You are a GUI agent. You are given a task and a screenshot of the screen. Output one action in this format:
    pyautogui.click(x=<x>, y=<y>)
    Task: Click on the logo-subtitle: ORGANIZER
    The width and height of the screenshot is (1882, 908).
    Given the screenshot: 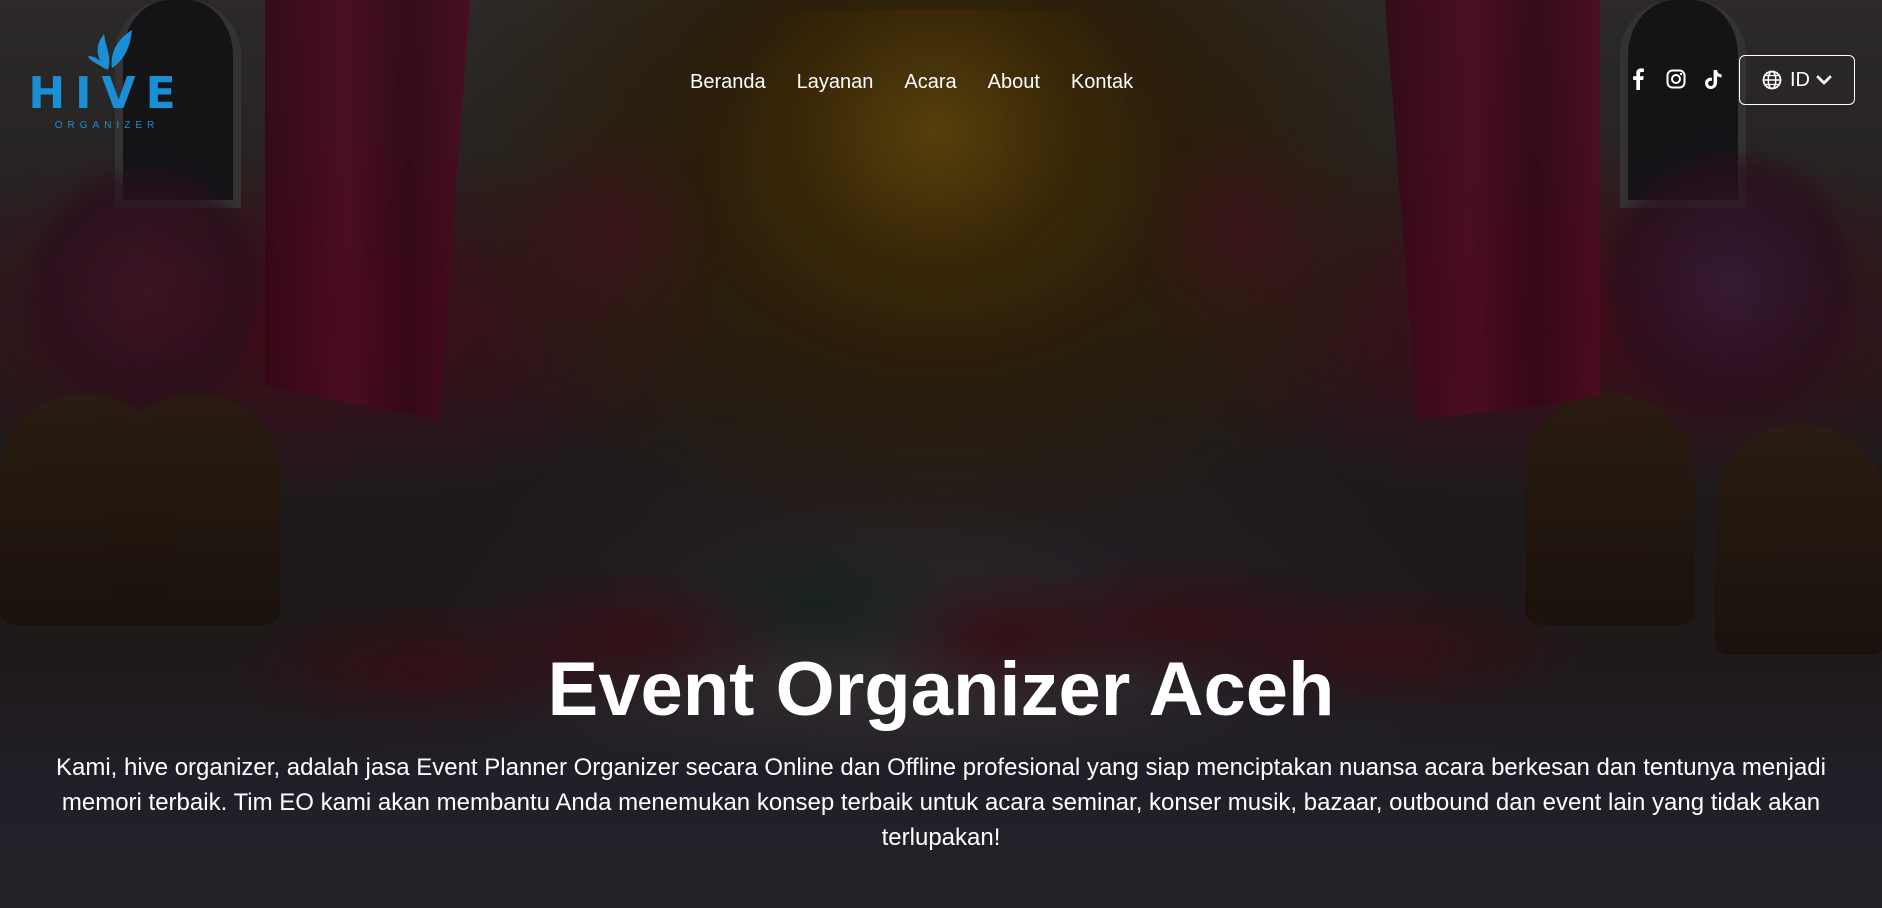 What is the action you would take?
    pyautogui.click(x=107, y=125)
    